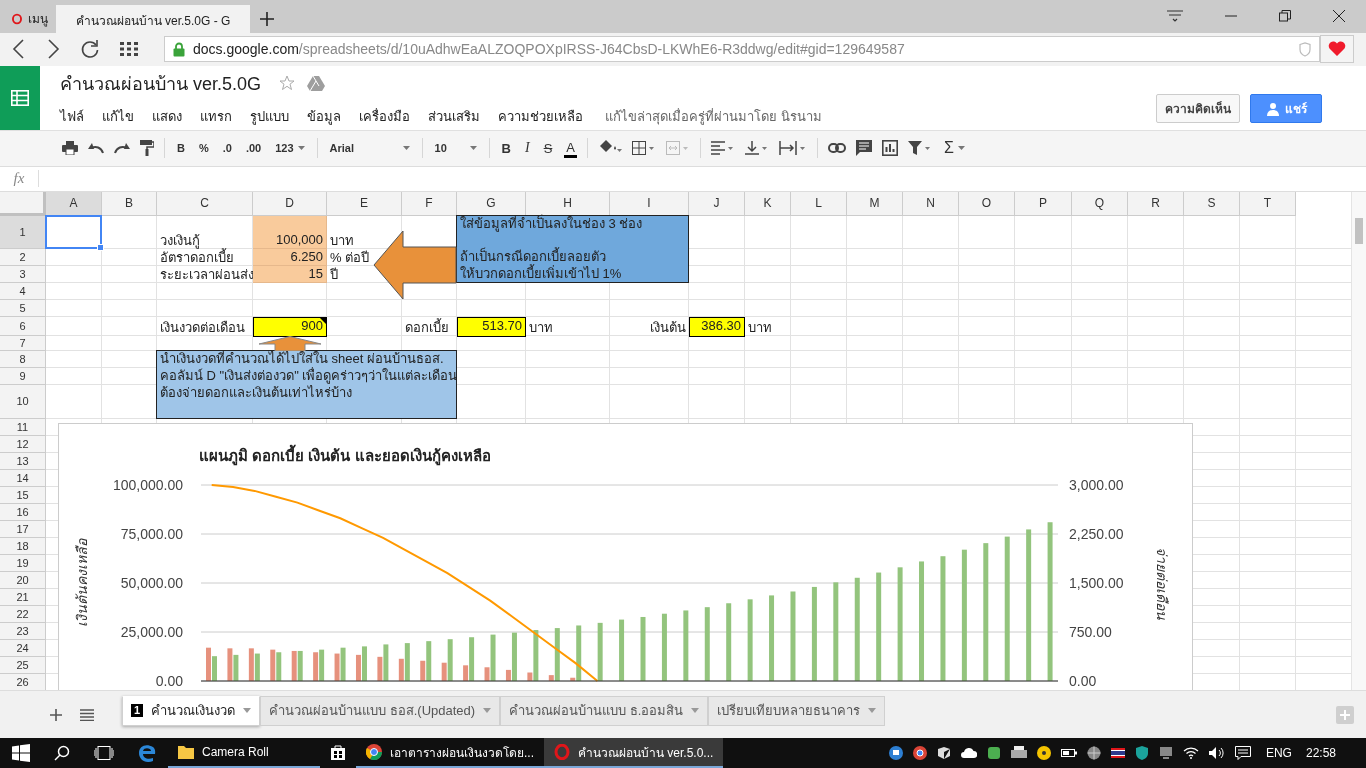  Describe the element at coordinates (604, 710) in the screenshot. I see `sheet-tab: คำนวณผ่อนบ้านแบบ ธ.ออมสิน` at that location.